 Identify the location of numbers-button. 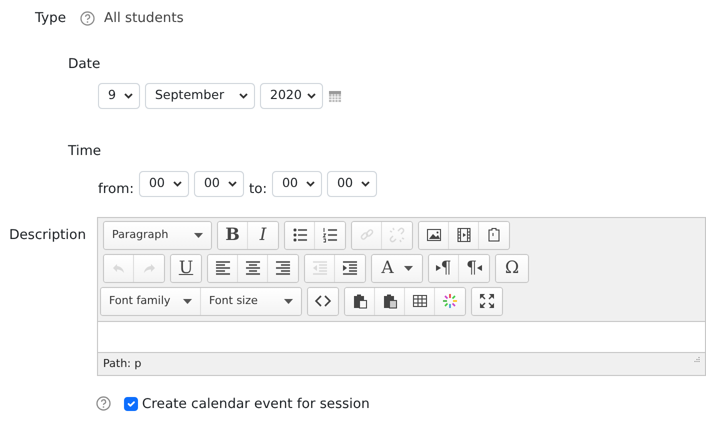
(330, 235).